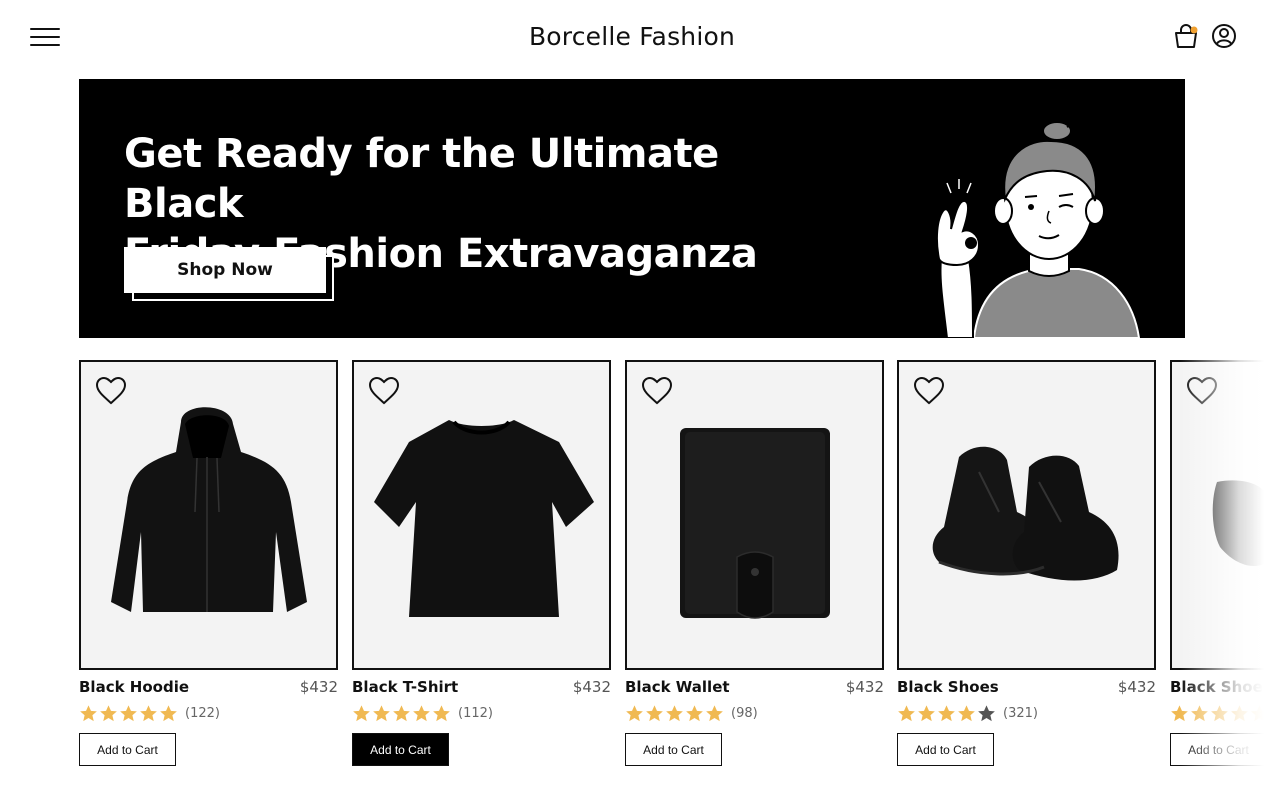 This screenshot has width=1264, height=790. What do you see at coordinates (421, 179) in the screenshot?
I see `banner-title-line1: Get Ready for the Ultimate Black` at bounding box center [421, 179].